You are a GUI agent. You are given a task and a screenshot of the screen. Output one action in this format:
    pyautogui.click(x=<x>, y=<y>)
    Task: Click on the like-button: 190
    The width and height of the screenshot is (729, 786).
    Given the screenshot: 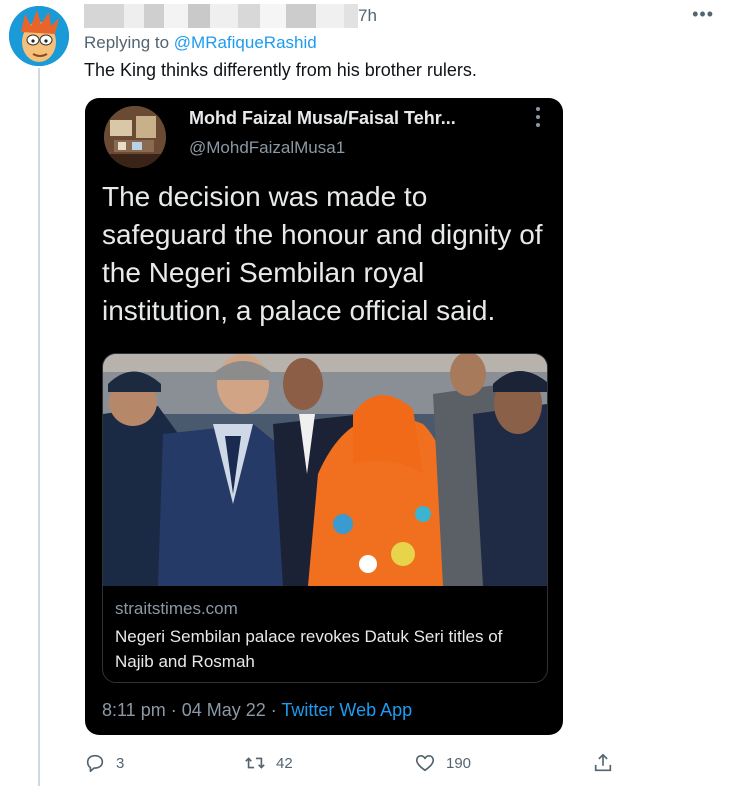 What is the action you would take?
    pyautogui.click(x=442, y=763)
    